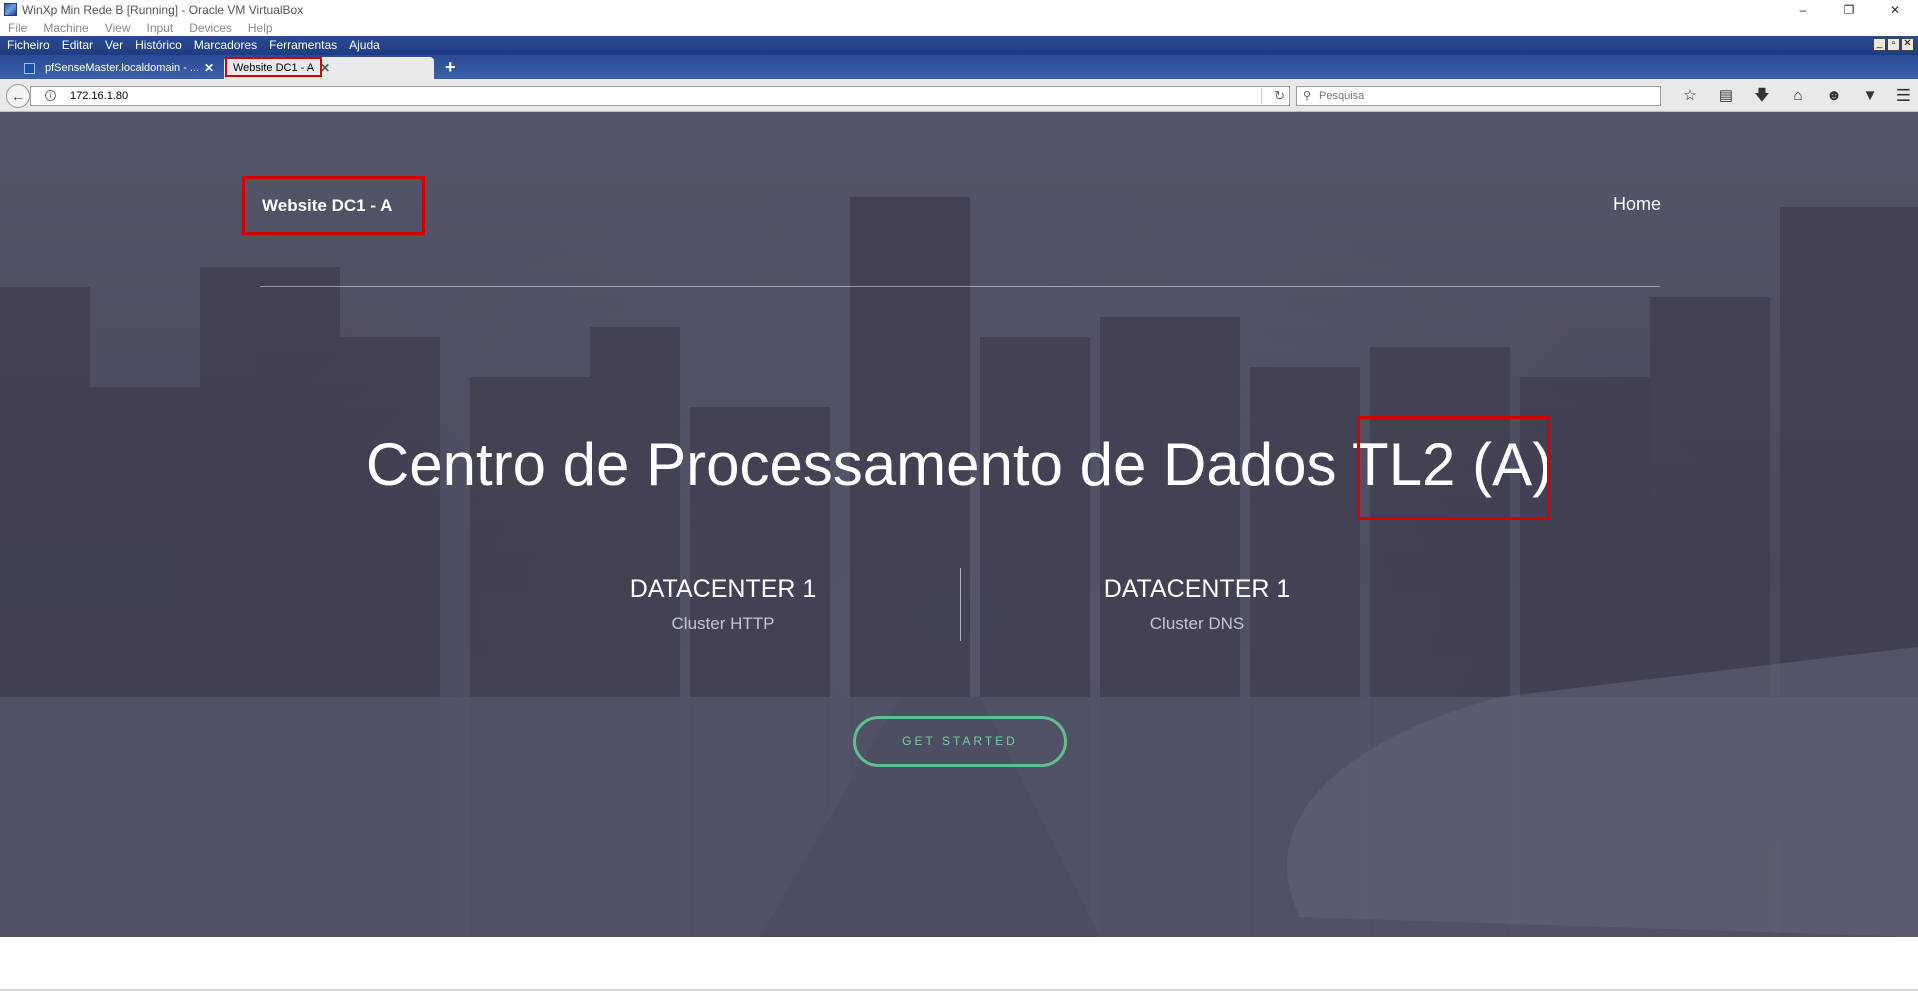  What do you see at coordinates (77, 45) in the screenshot?
I see `menu-editar: Editar` at bounding box center [77, 45].